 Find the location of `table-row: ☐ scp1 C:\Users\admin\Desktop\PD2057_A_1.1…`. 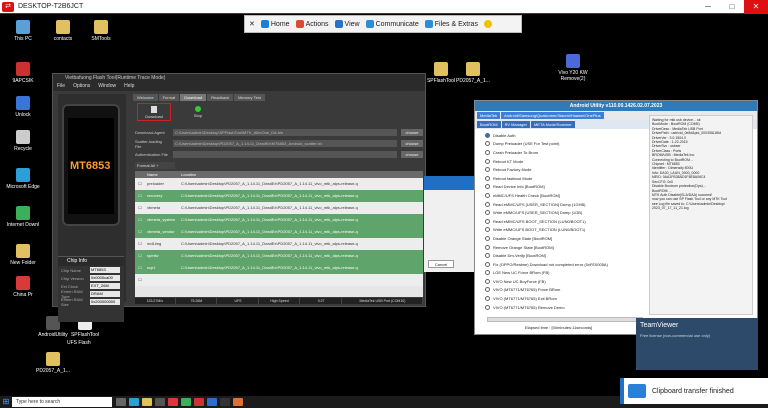

table-row: ☐ scp1 C:\Users\admin\Desktop\PD2057_A_1.1… is located at coordinates (279, 268).